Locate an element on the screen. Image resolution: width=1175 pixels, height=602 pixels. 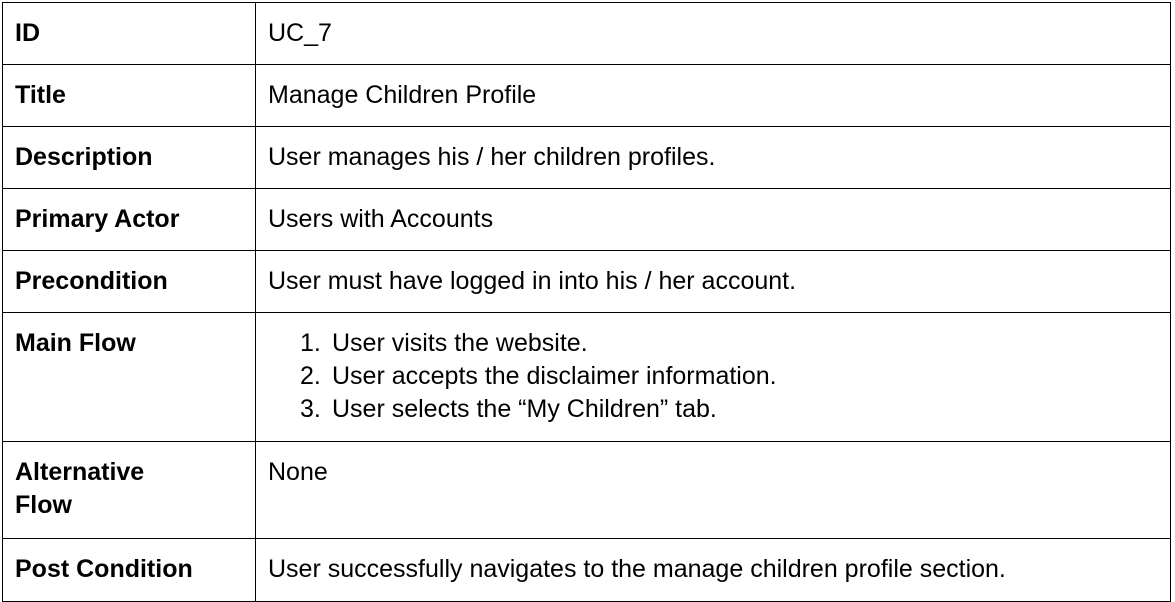
flow-step-text: User selects the “My Children” tab. is located at coordinates (524, 409).